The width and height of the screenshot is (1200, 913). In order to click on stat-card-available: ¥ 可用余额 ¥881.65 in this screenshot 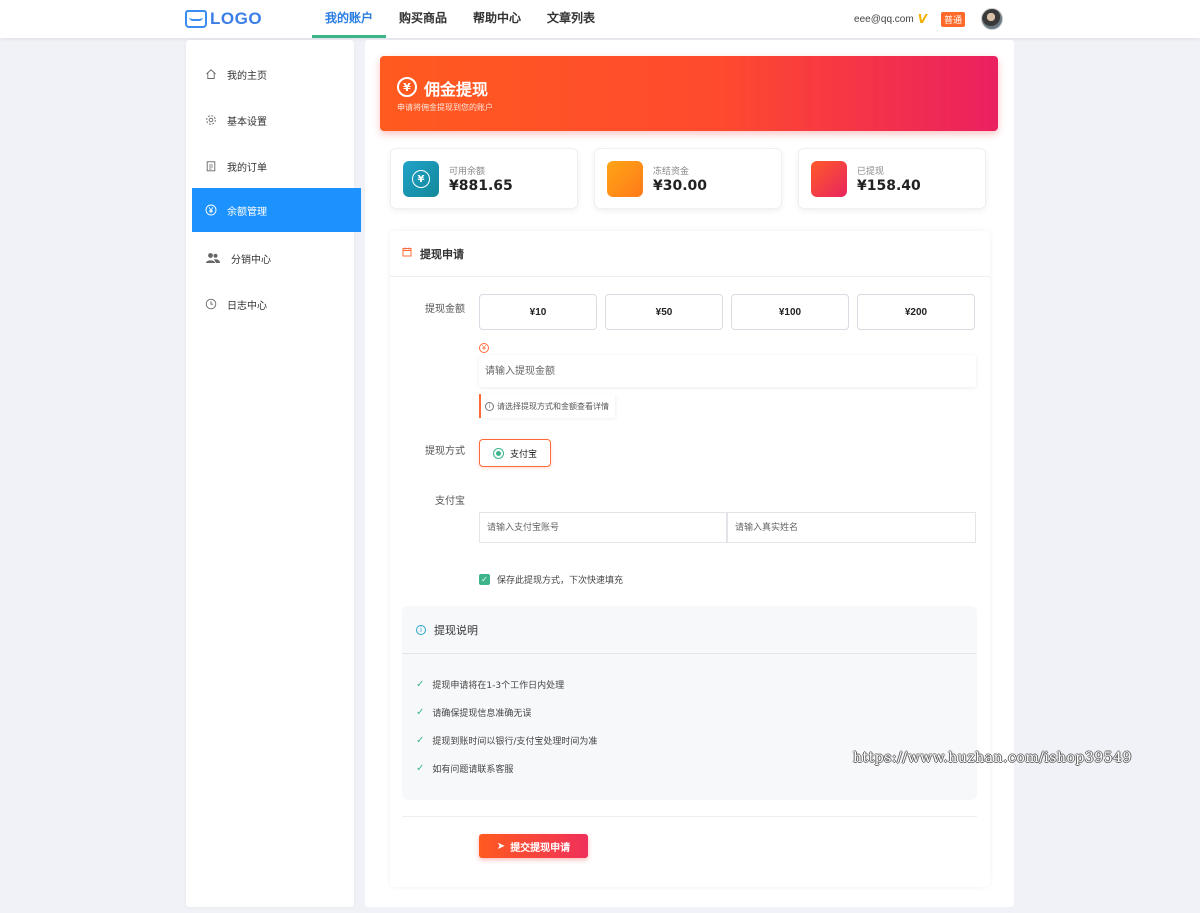, I will do `click(484, 178)`.